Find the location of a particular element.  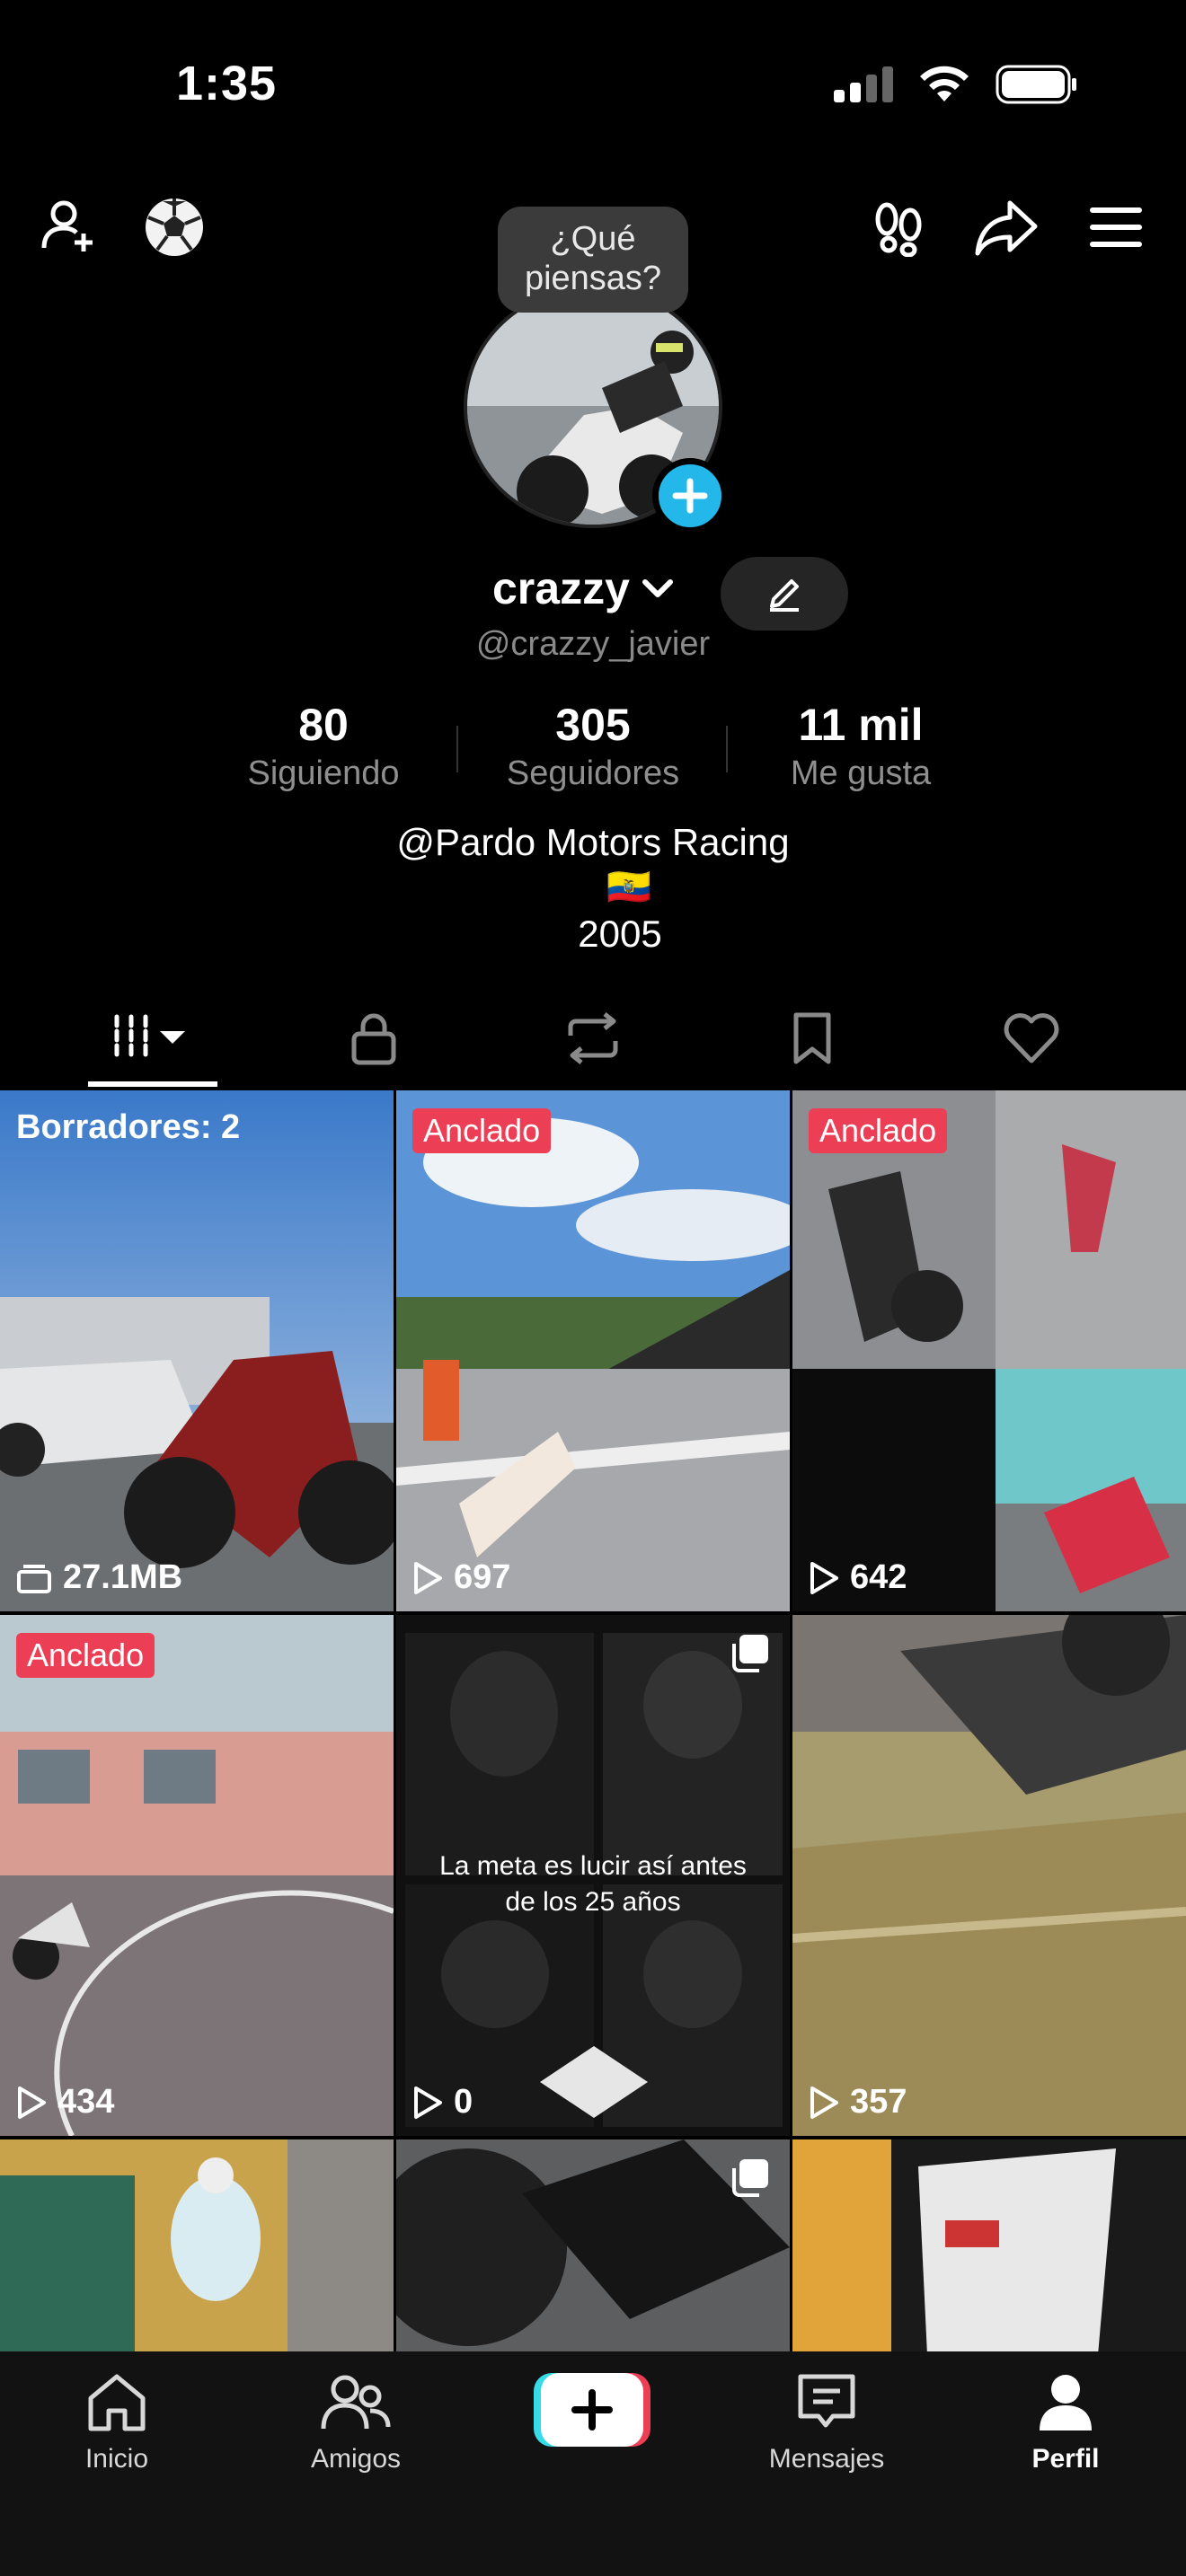

repost-icon is located at coordinates (593, 1038).